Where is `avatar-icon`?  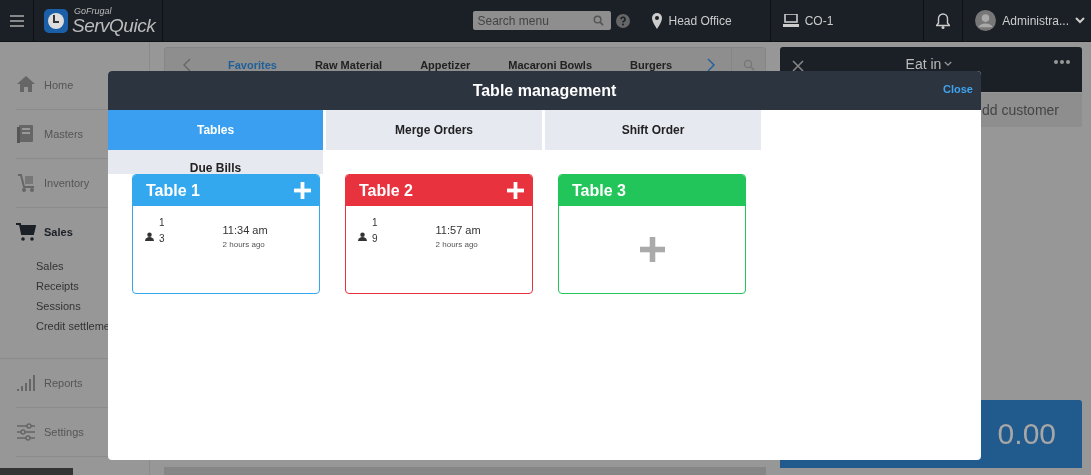 avatar-icon is located at coordinates (986, 20).